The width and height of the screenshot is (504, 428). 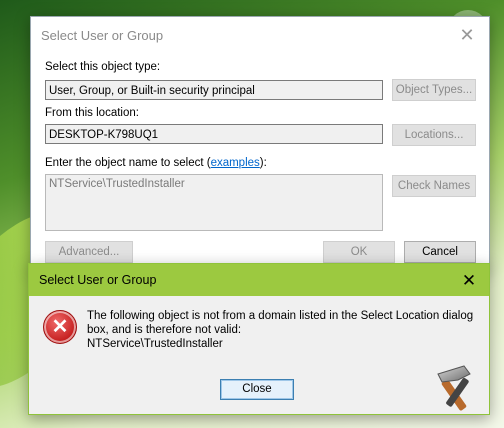 I want to click on tools-hammer-logo, so click(x=454, y=388).